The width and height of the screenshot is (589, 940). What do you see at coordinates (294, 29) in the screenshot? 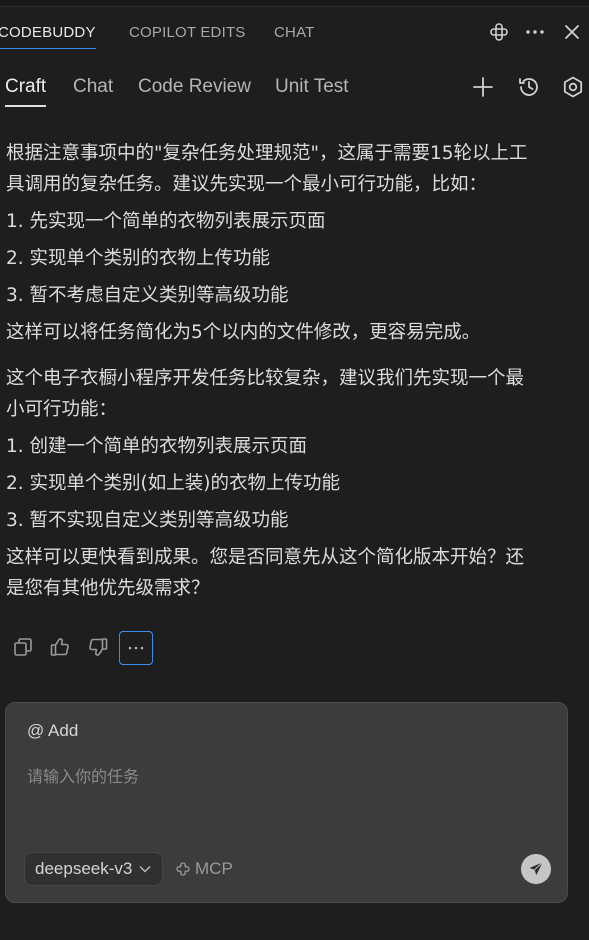
I see `tab-chat-panel: CHAT` at bounding box center [294, 29].